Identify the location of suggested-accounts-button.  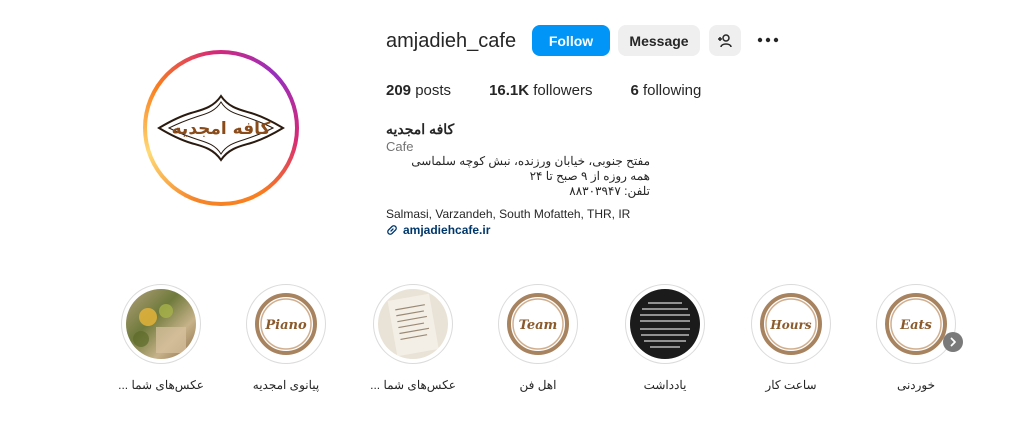
(725, 40).